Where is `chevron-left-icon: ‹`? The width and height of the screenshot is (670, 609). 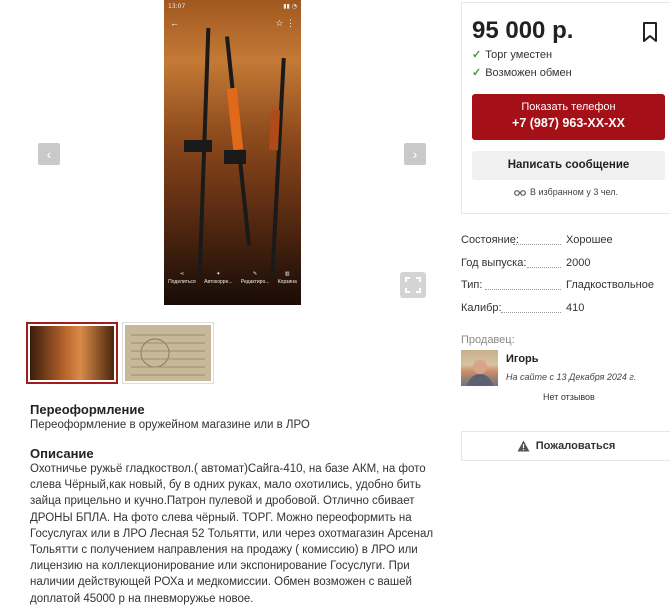
chevron-left-icon: ‹ is located at coordinates (49, 154).